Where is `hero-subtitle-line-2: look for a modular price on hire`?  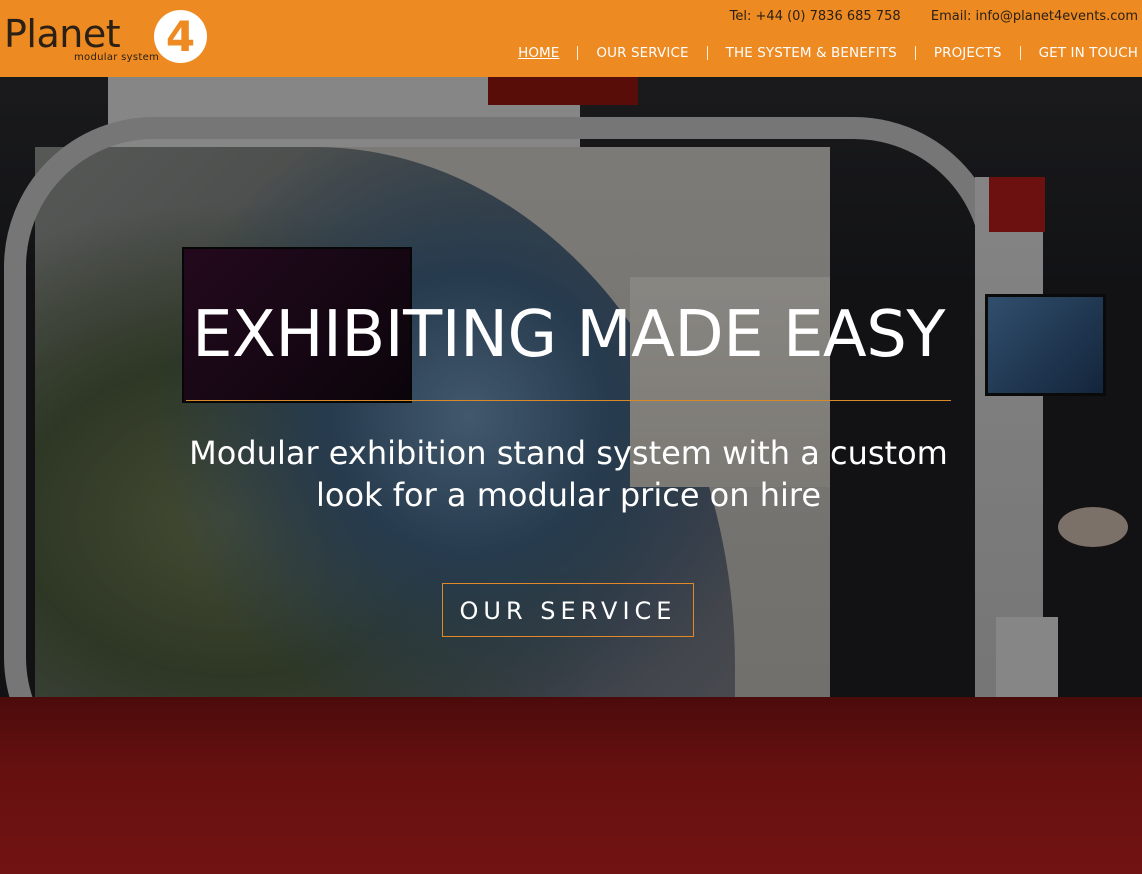
hero-subtitle-line-2: look for a modular price on hire is located at coordinates (568, 495).